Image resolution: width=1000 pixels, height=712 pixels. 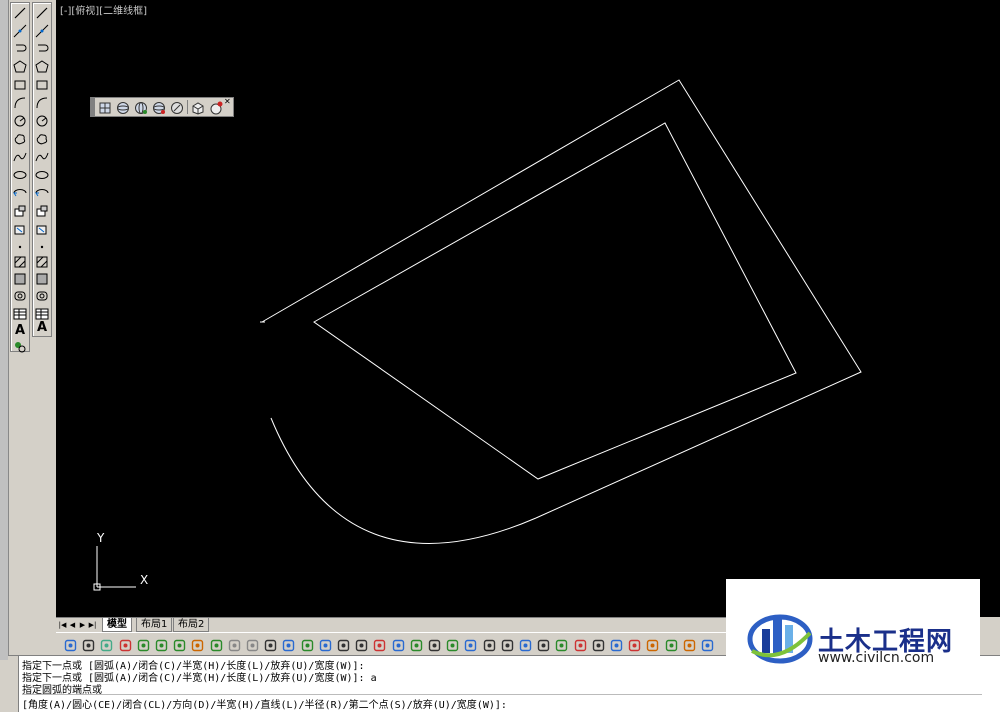 I want to click on tab-layout2: 布局2, so click(x=191, y=625).